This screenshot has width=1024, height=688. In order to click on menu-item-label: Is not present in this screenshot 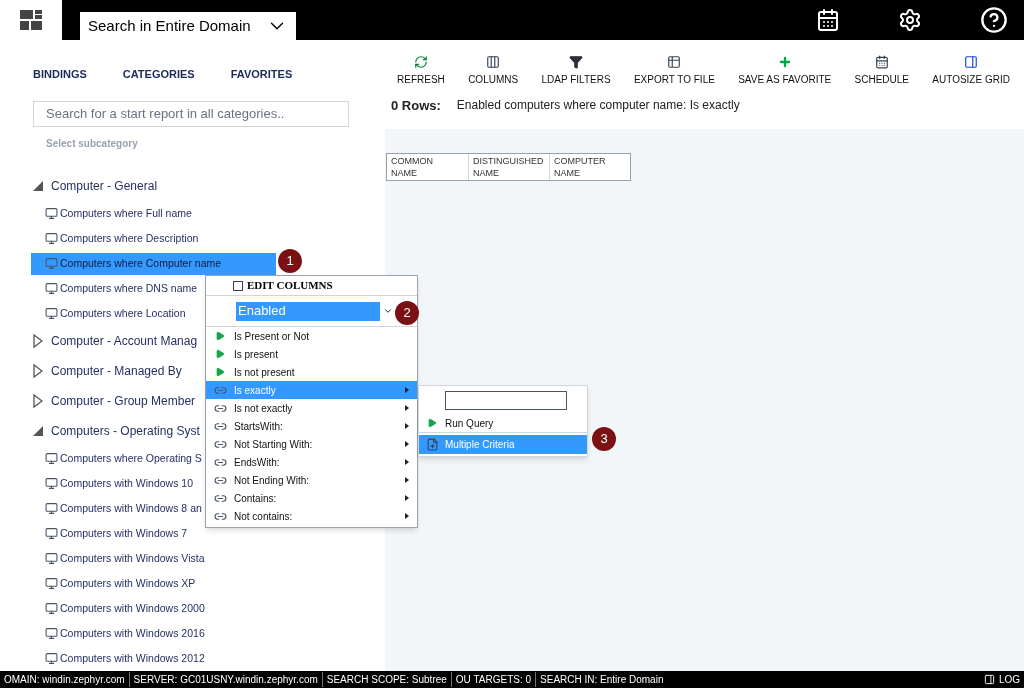, I will do `click(265, 372)`.